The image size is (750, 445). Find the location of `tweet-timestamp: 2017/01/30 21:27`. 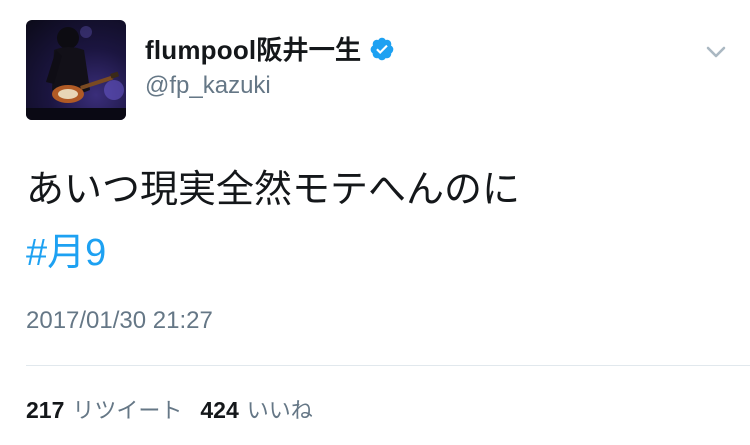

tweet-timestamp: 2017/01/30 21:27 is located at coordinates (119, 321).